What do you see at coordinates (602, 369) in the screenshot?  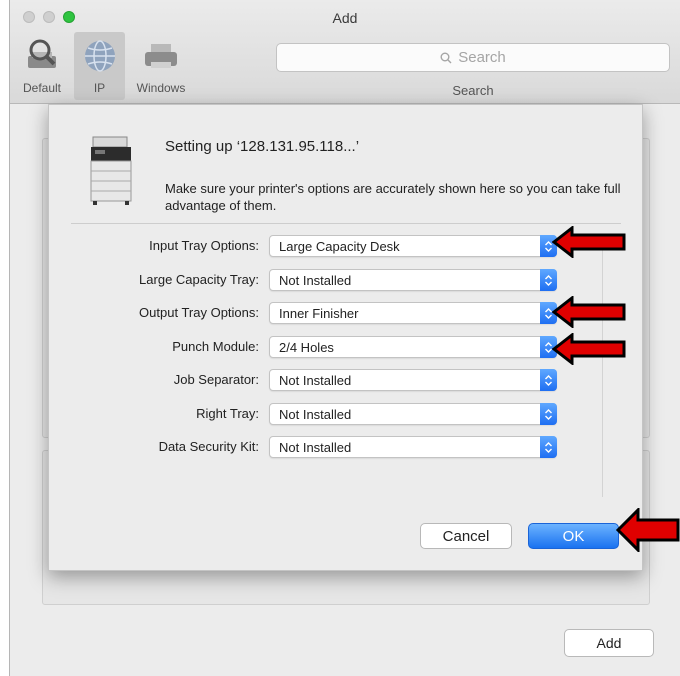 I see `options-scrollbar` at bounding box center [602, 369].